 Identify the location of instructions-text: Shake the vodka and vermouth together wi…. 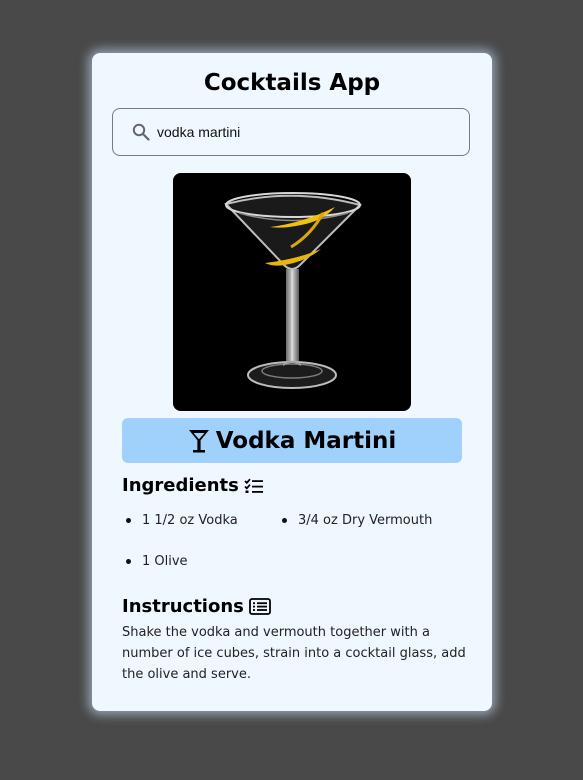
(294, 653).